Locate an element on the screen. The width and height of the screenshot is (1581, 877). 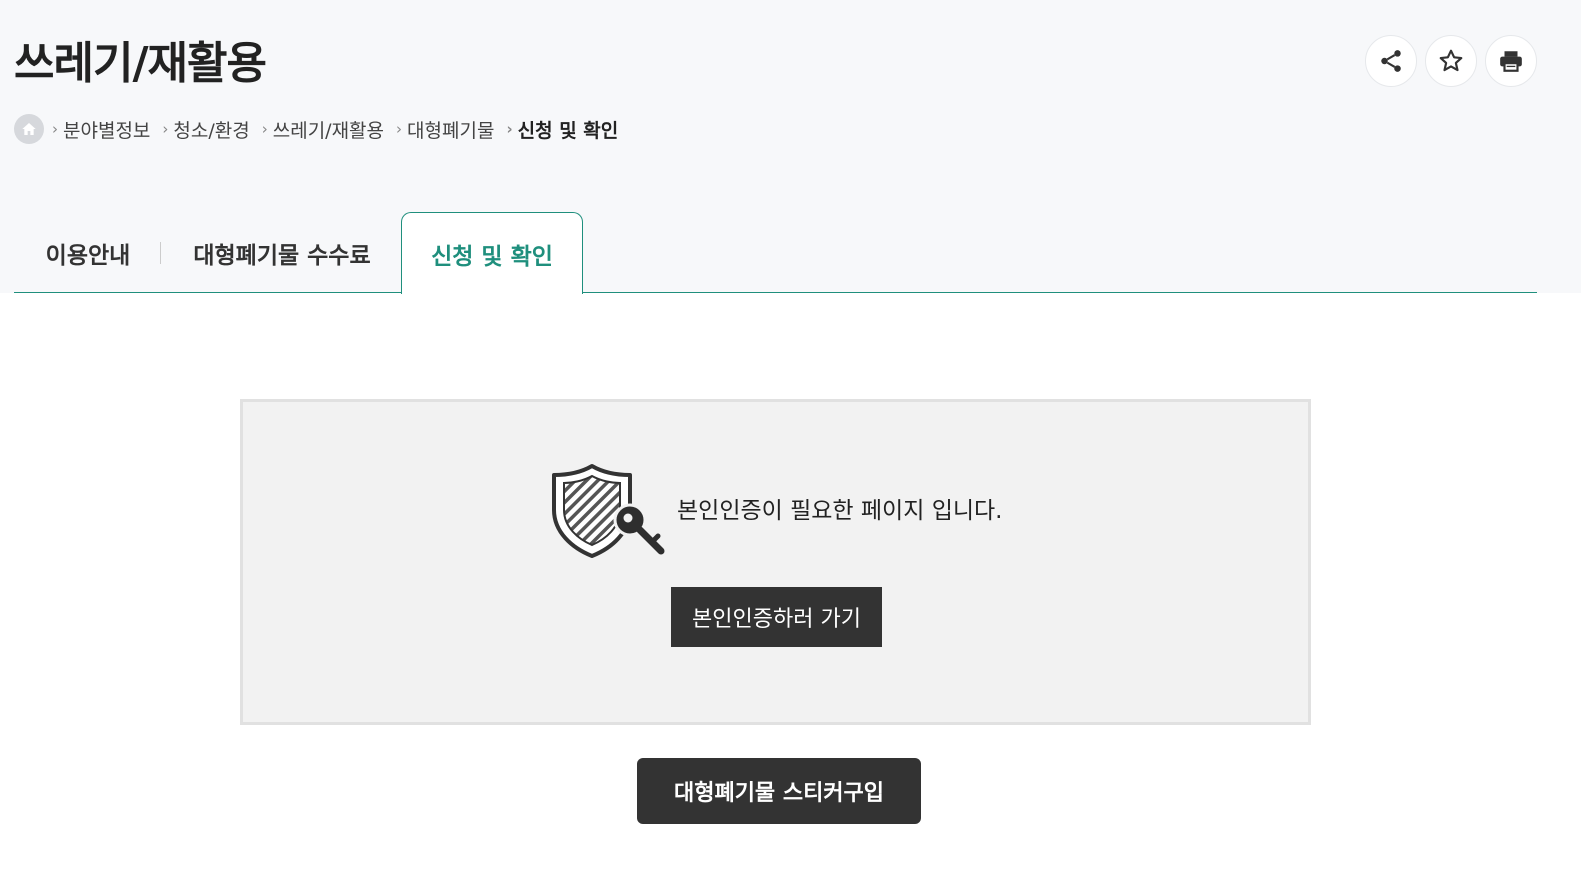
breadcrumb-item: › 쓰레기/재활용 is located at coordinates (323, 129).